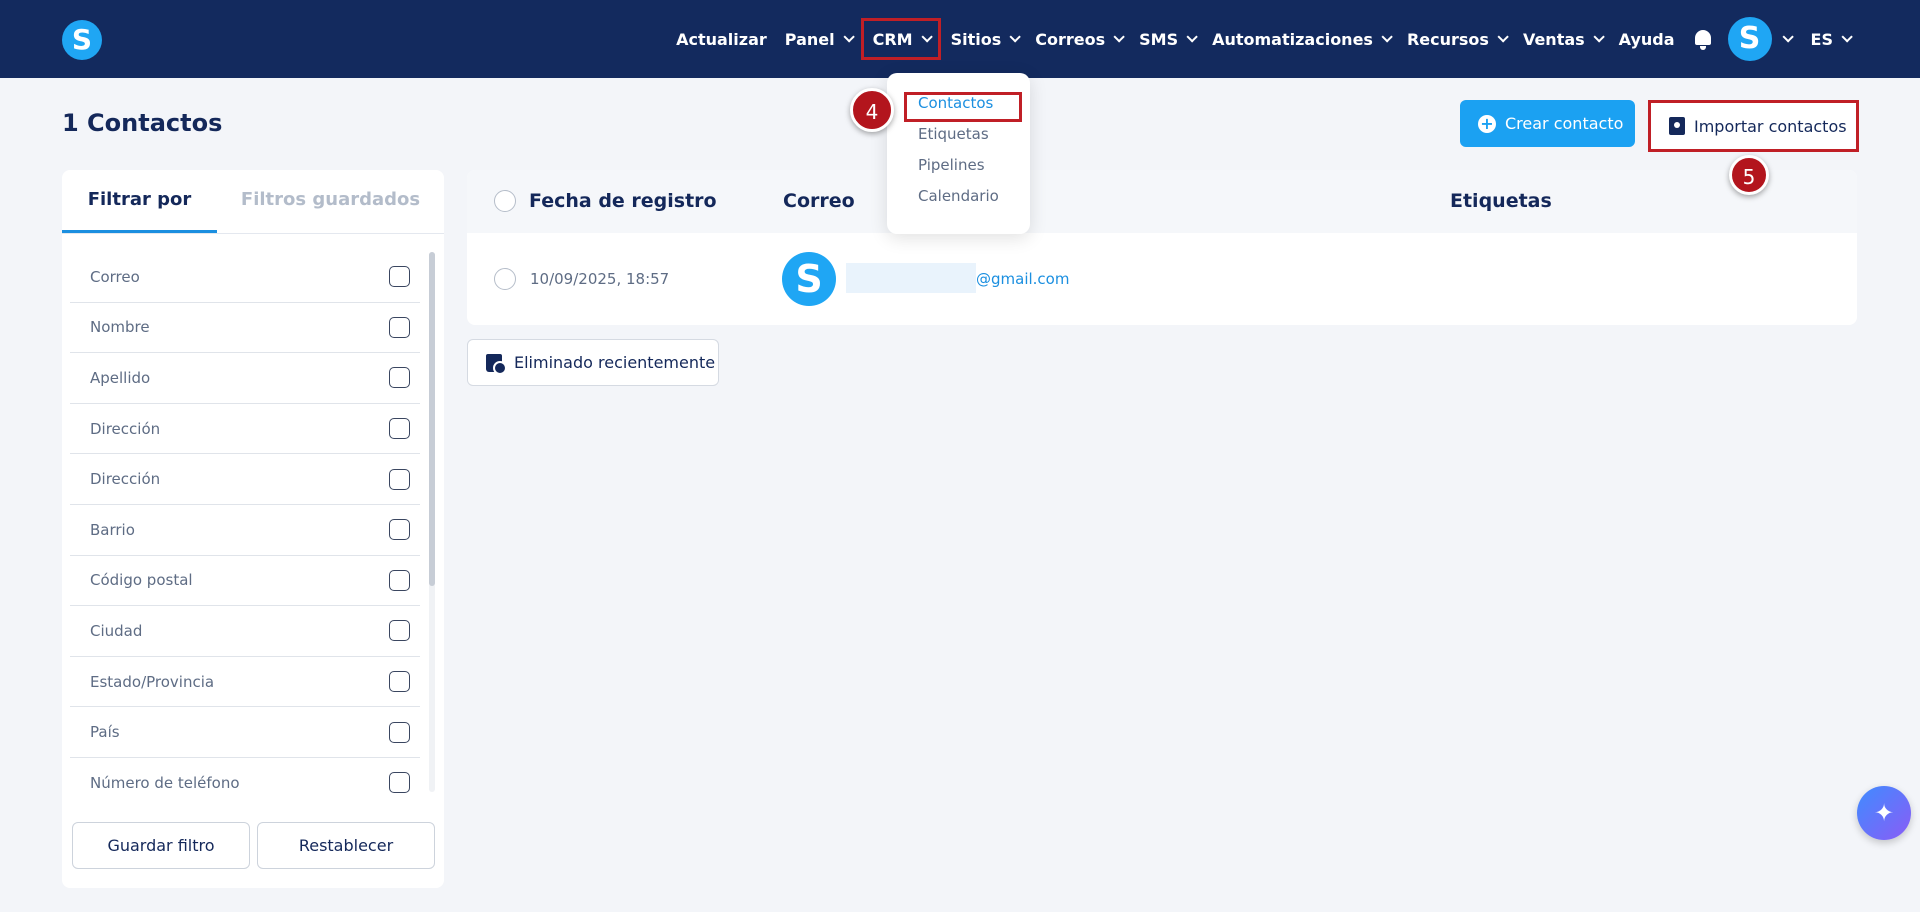 Image resolution: width=1920 pixels, height=912 pixels. What do you see at coordinates (1821, 39) in the screenshot?
I see `language-label: ES` at bounding box center [1821, 39].